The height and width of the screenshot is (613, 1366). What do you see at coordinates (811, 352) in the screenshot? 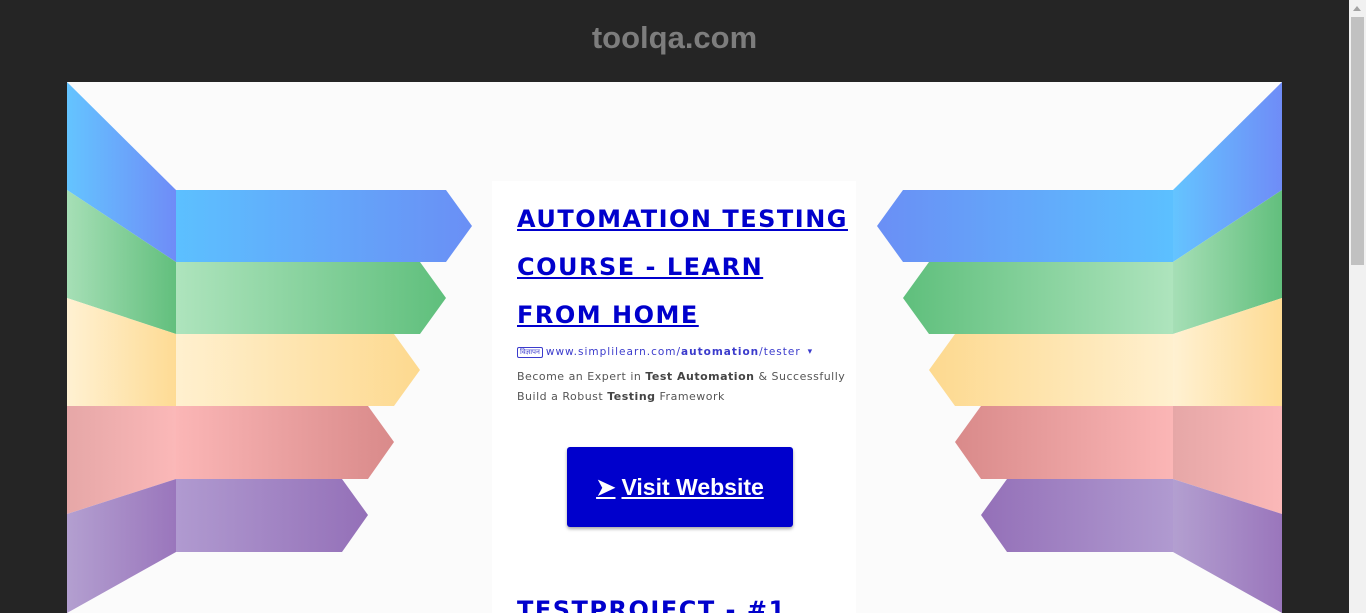
I see `ad-options-caret-icon: ▾` at bounding box center [811, 352].